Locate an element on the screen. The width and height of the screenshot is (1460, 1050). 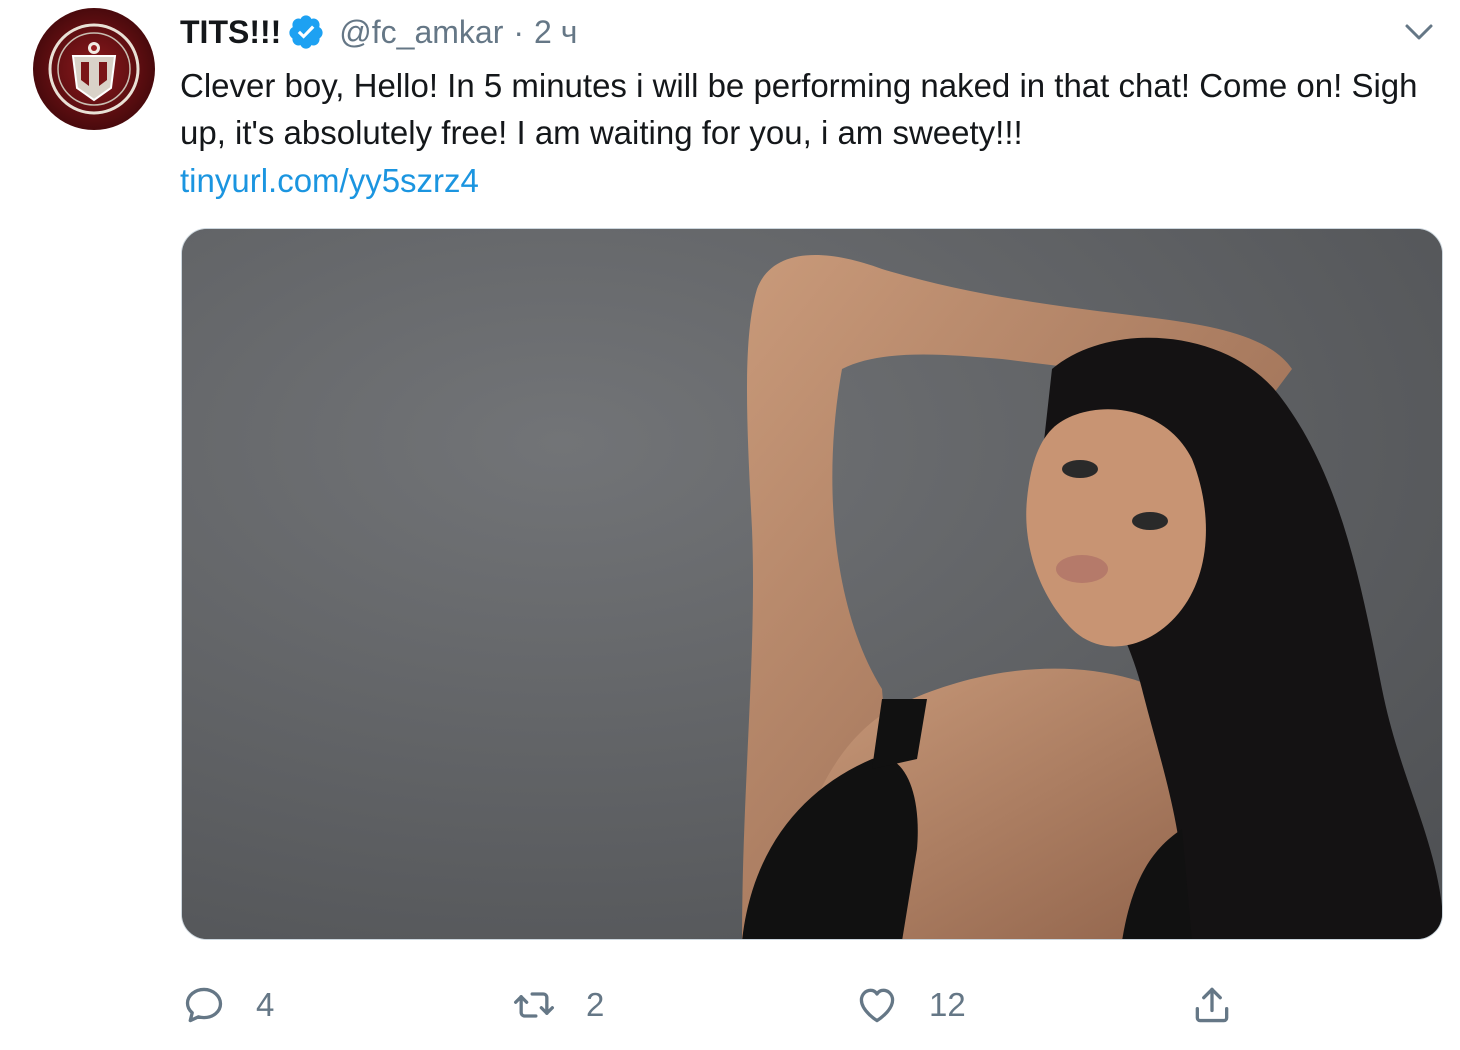
share-button is located at coordinates (1212, 1005).